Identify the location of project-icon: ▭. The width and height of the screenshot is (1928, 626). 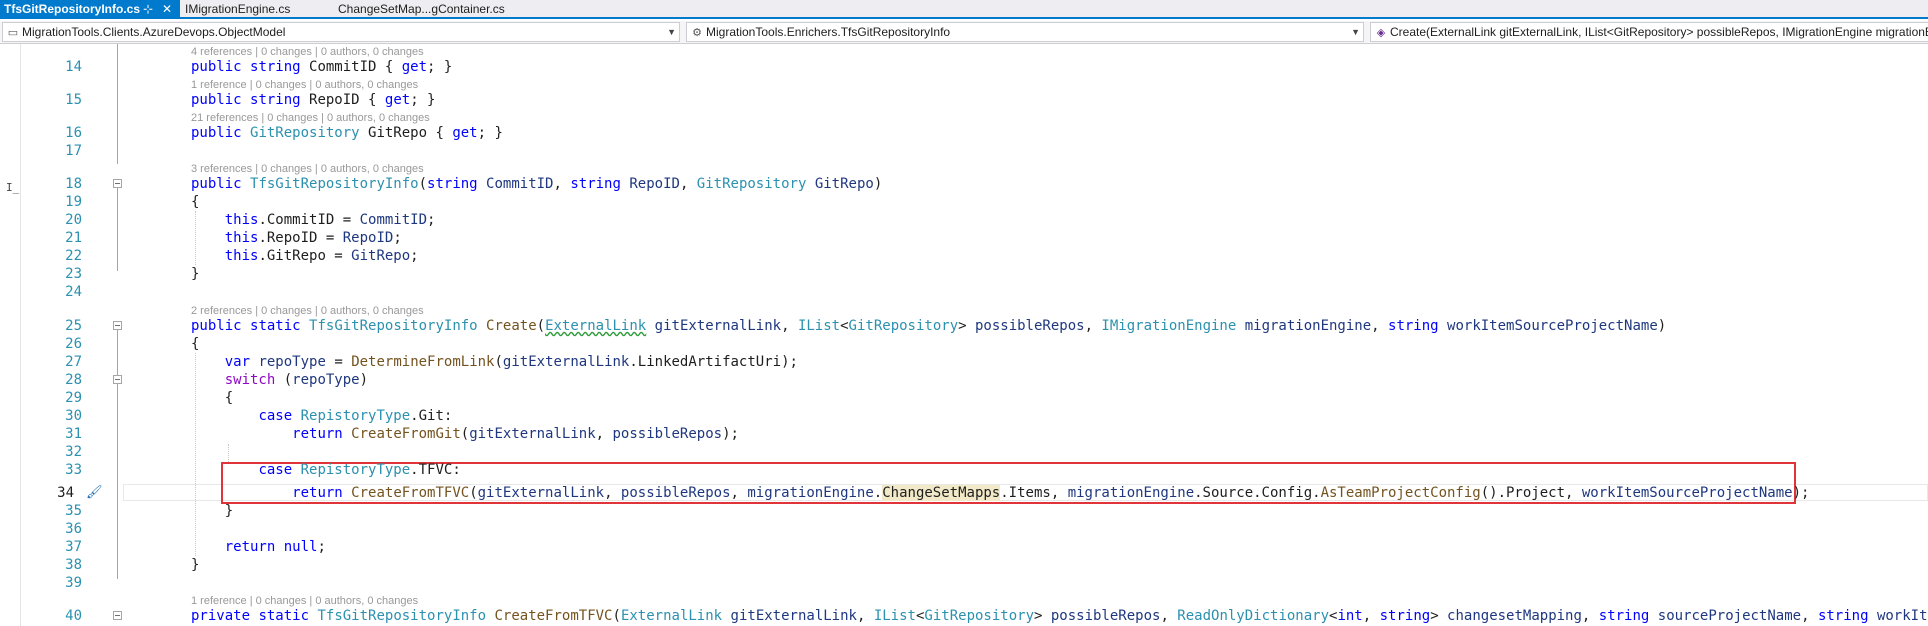
(13, 33).